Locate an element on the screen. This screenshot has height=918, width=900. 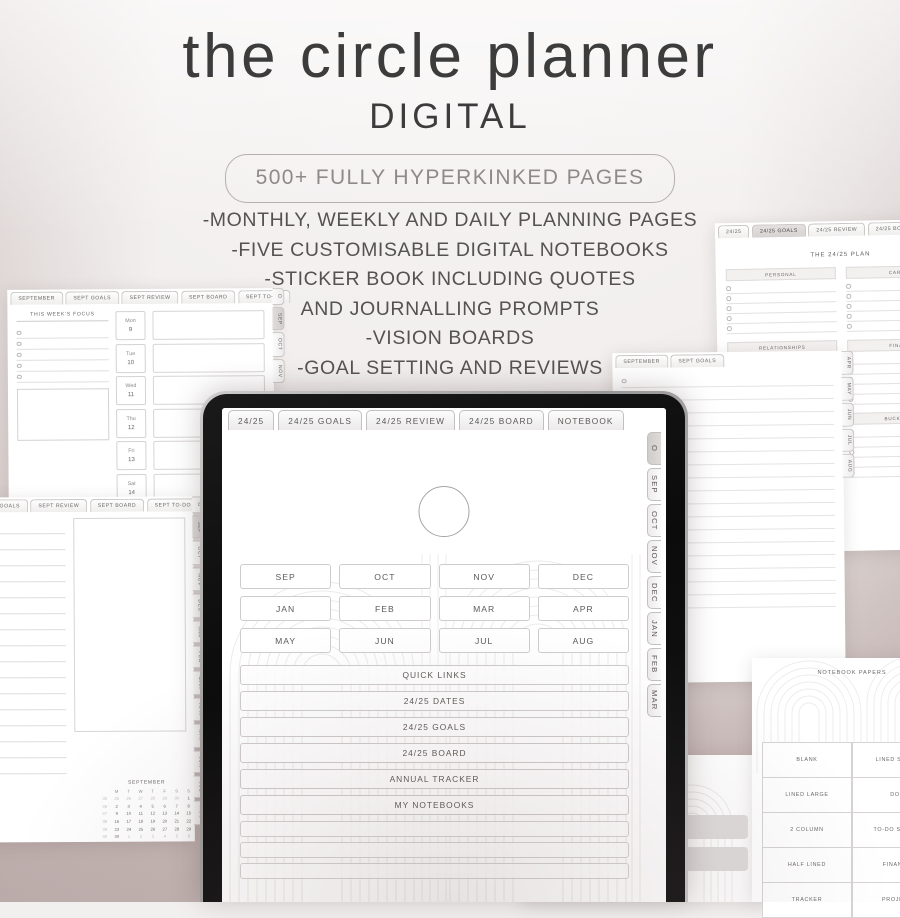
notebook-paper-type: HALF LINED is located at coordinates (807, 865).